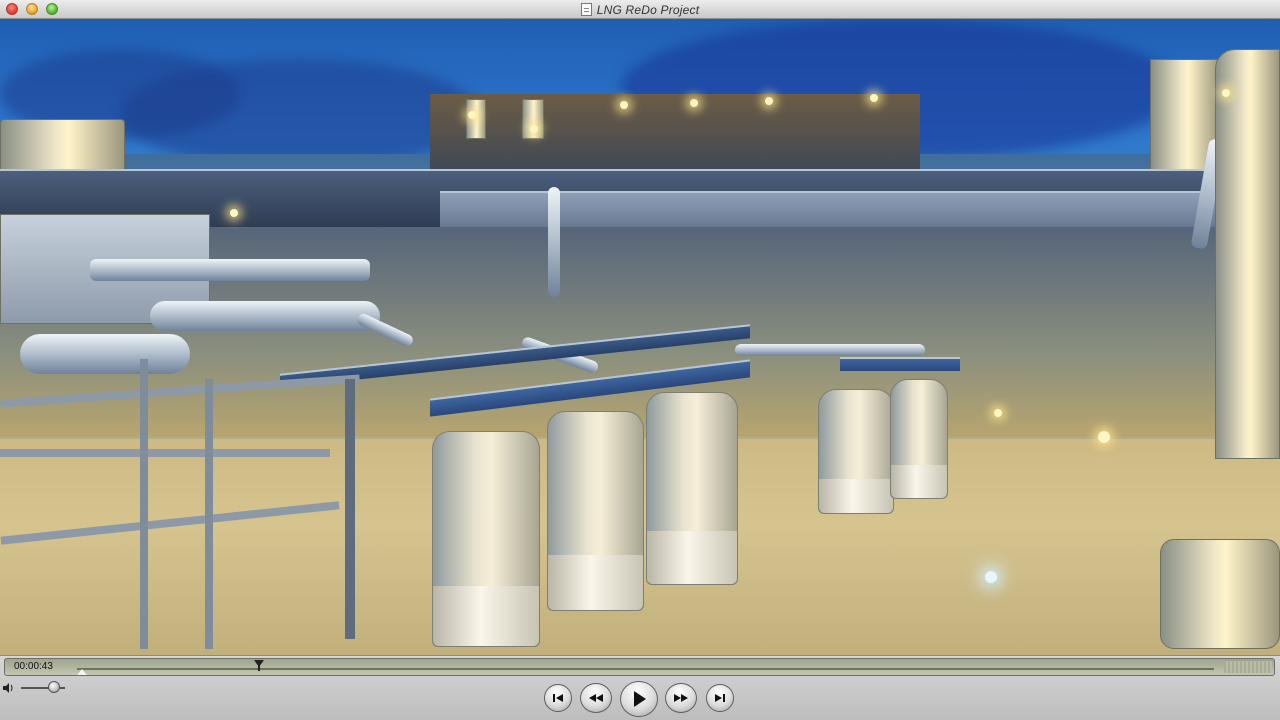  I want to click on speaker-icon, so click(8, 688).